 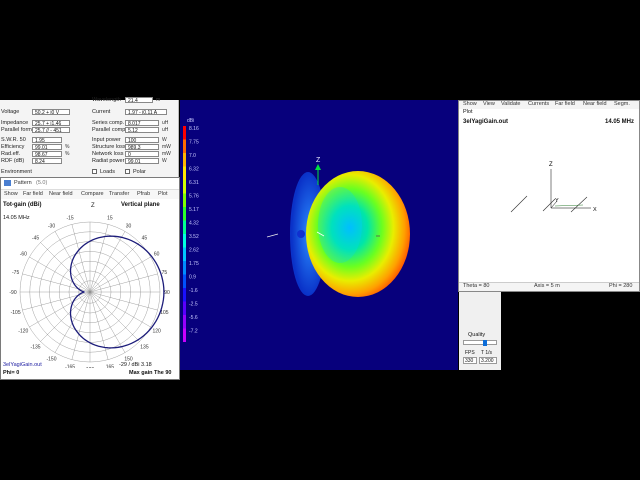 I want to click on status-axis: Axis = 5 m, so click(x=547, y=286).